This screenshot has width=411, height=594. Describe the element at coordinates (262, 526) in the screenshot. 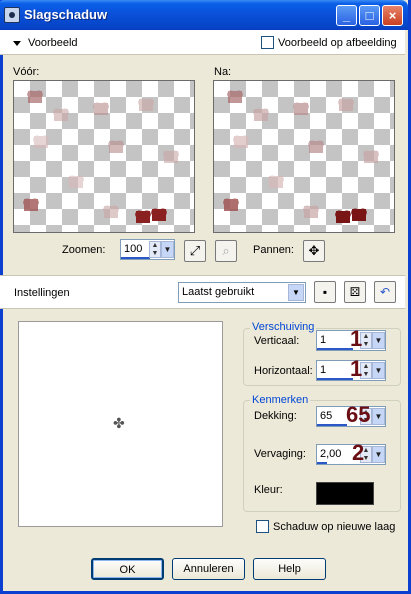

I see `new-layer-checkbox` at that location.